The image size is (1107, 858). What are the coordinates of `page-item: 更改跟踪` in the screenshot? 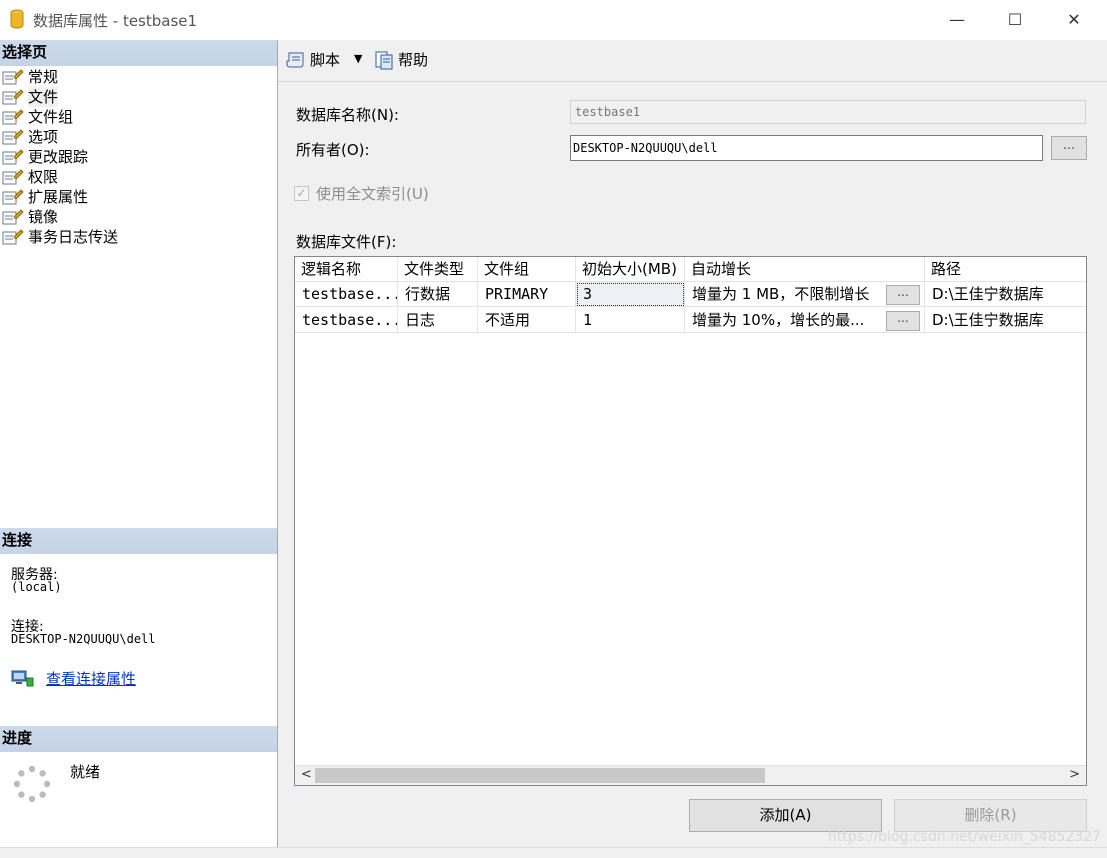 It's located at (60, 157).